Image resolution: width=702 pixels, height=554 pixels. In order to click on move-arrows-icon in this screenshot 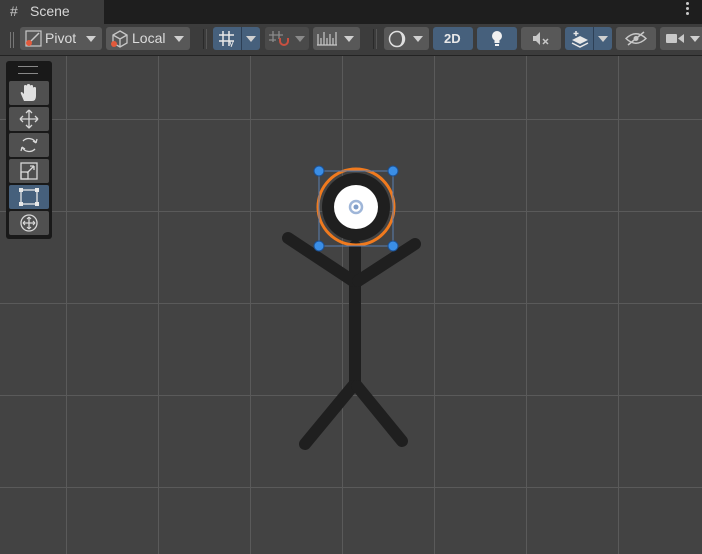, I will do `click(29, 119)`.